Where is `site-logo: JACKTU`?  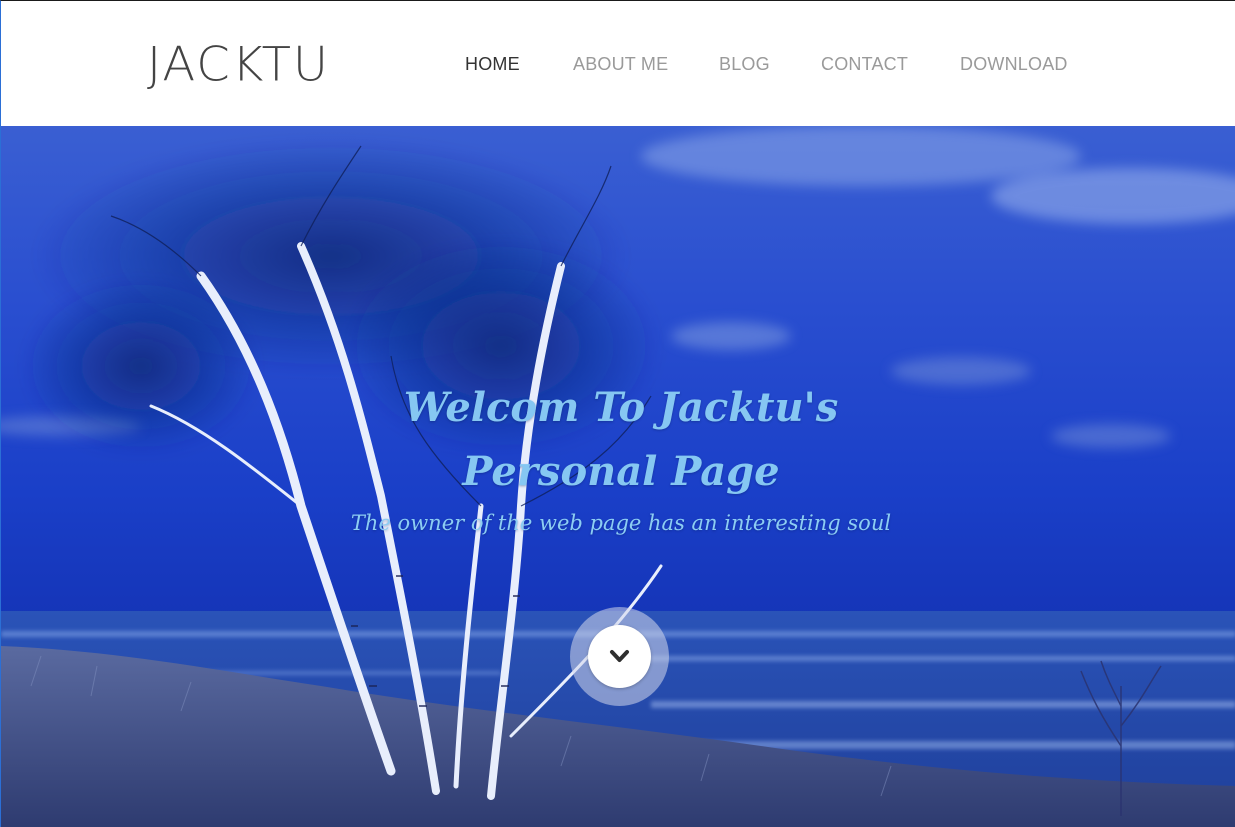
site-logo: JACKTU is located at coordinates (238, 65).